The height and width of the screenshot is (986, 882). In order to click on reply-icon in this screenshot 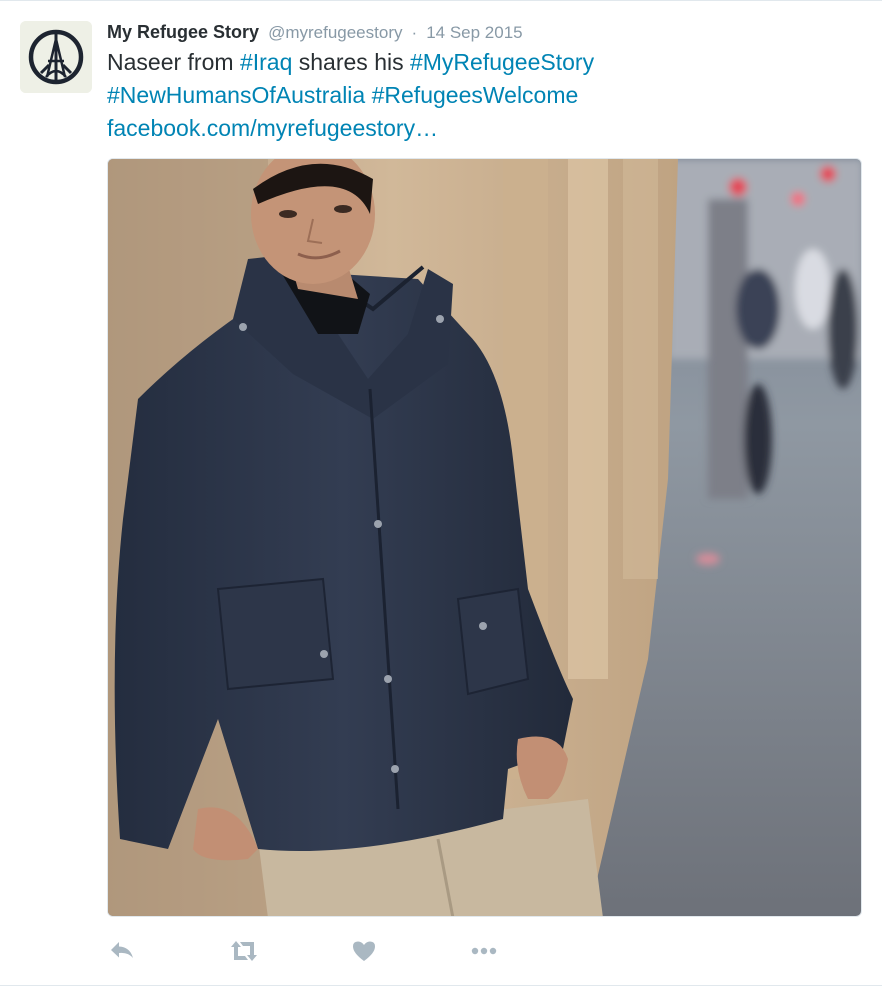, I will do `click(122, 950)`.